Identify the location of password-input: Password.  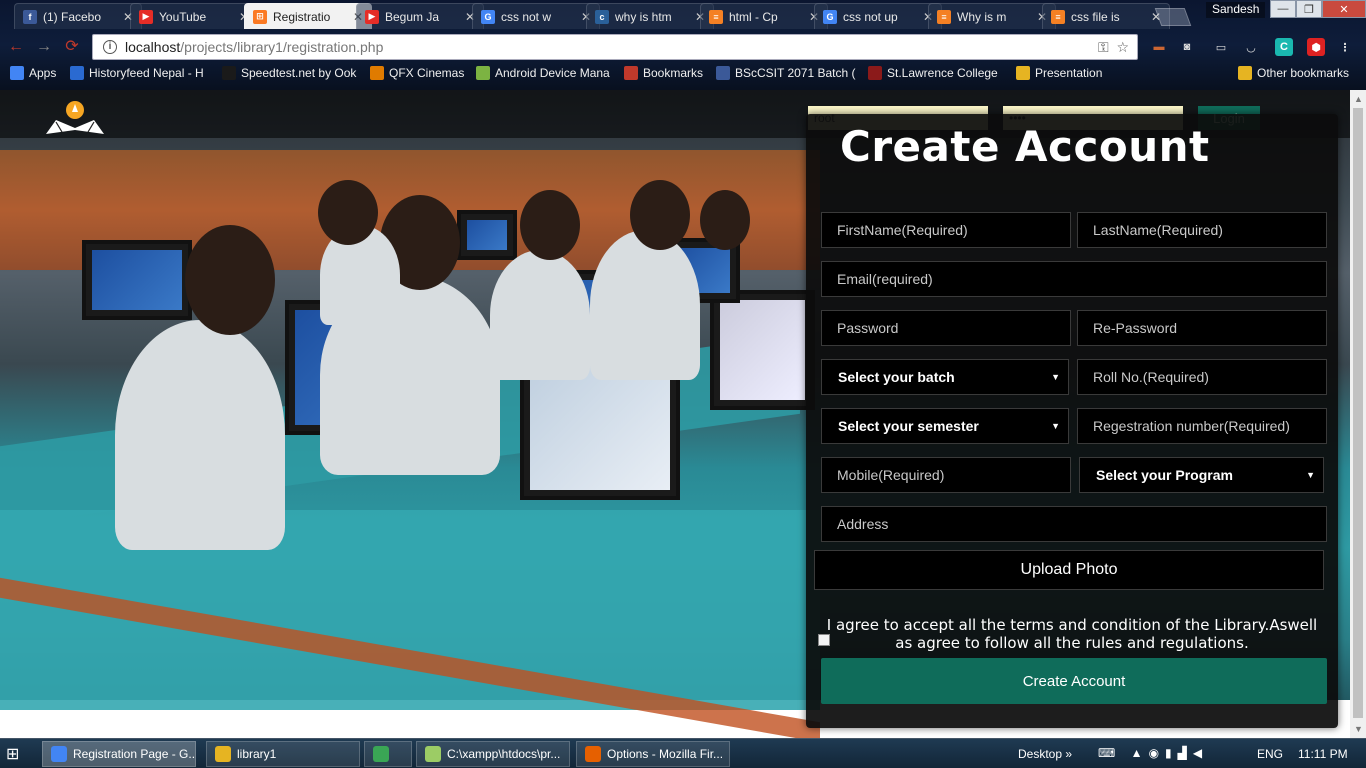
(946, 328).